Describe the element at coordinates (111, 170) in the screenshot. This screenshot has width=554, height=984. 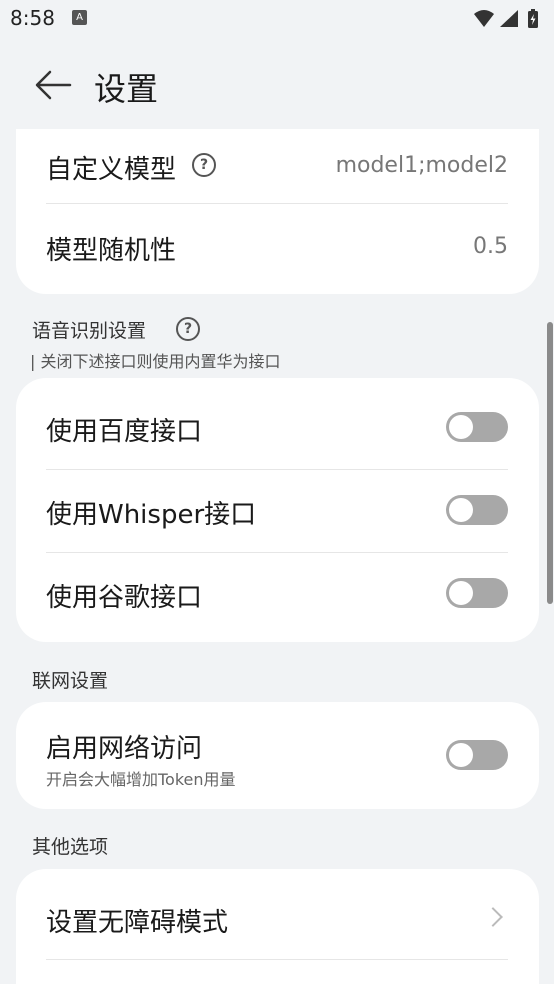
I see `custom-model-label: 自定义模型` at that location.